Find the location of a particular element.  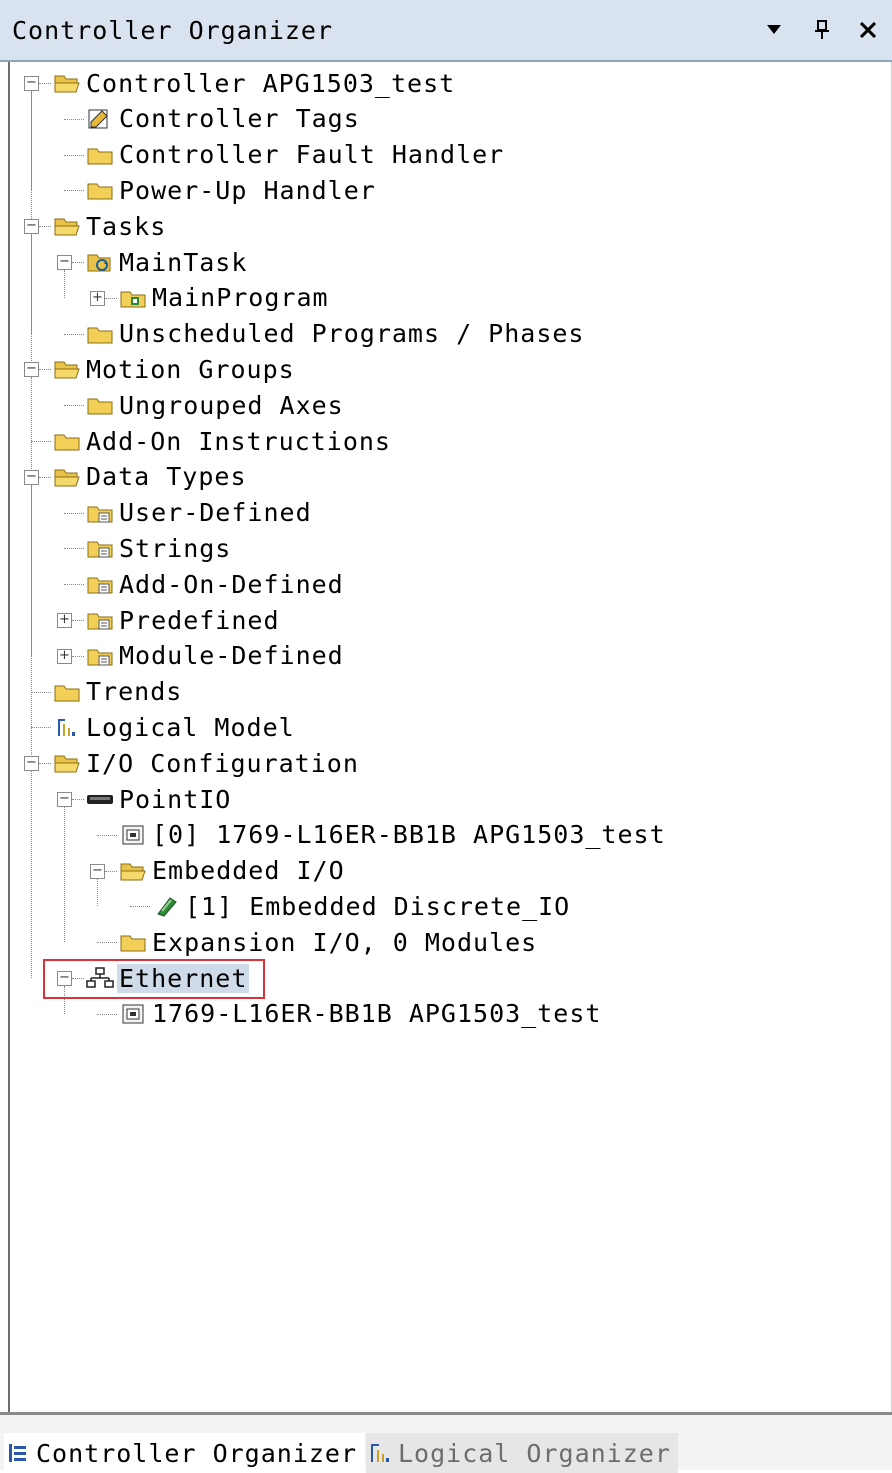

tree-item: Embedded I/O is located at coordinates (232, 871).